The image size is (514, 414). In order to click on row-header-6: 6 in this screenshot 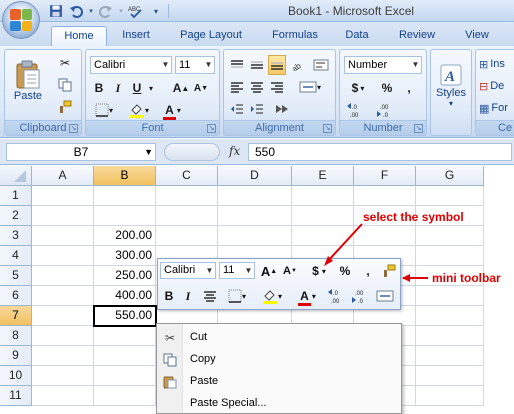, I will do `click(16, 296)`.